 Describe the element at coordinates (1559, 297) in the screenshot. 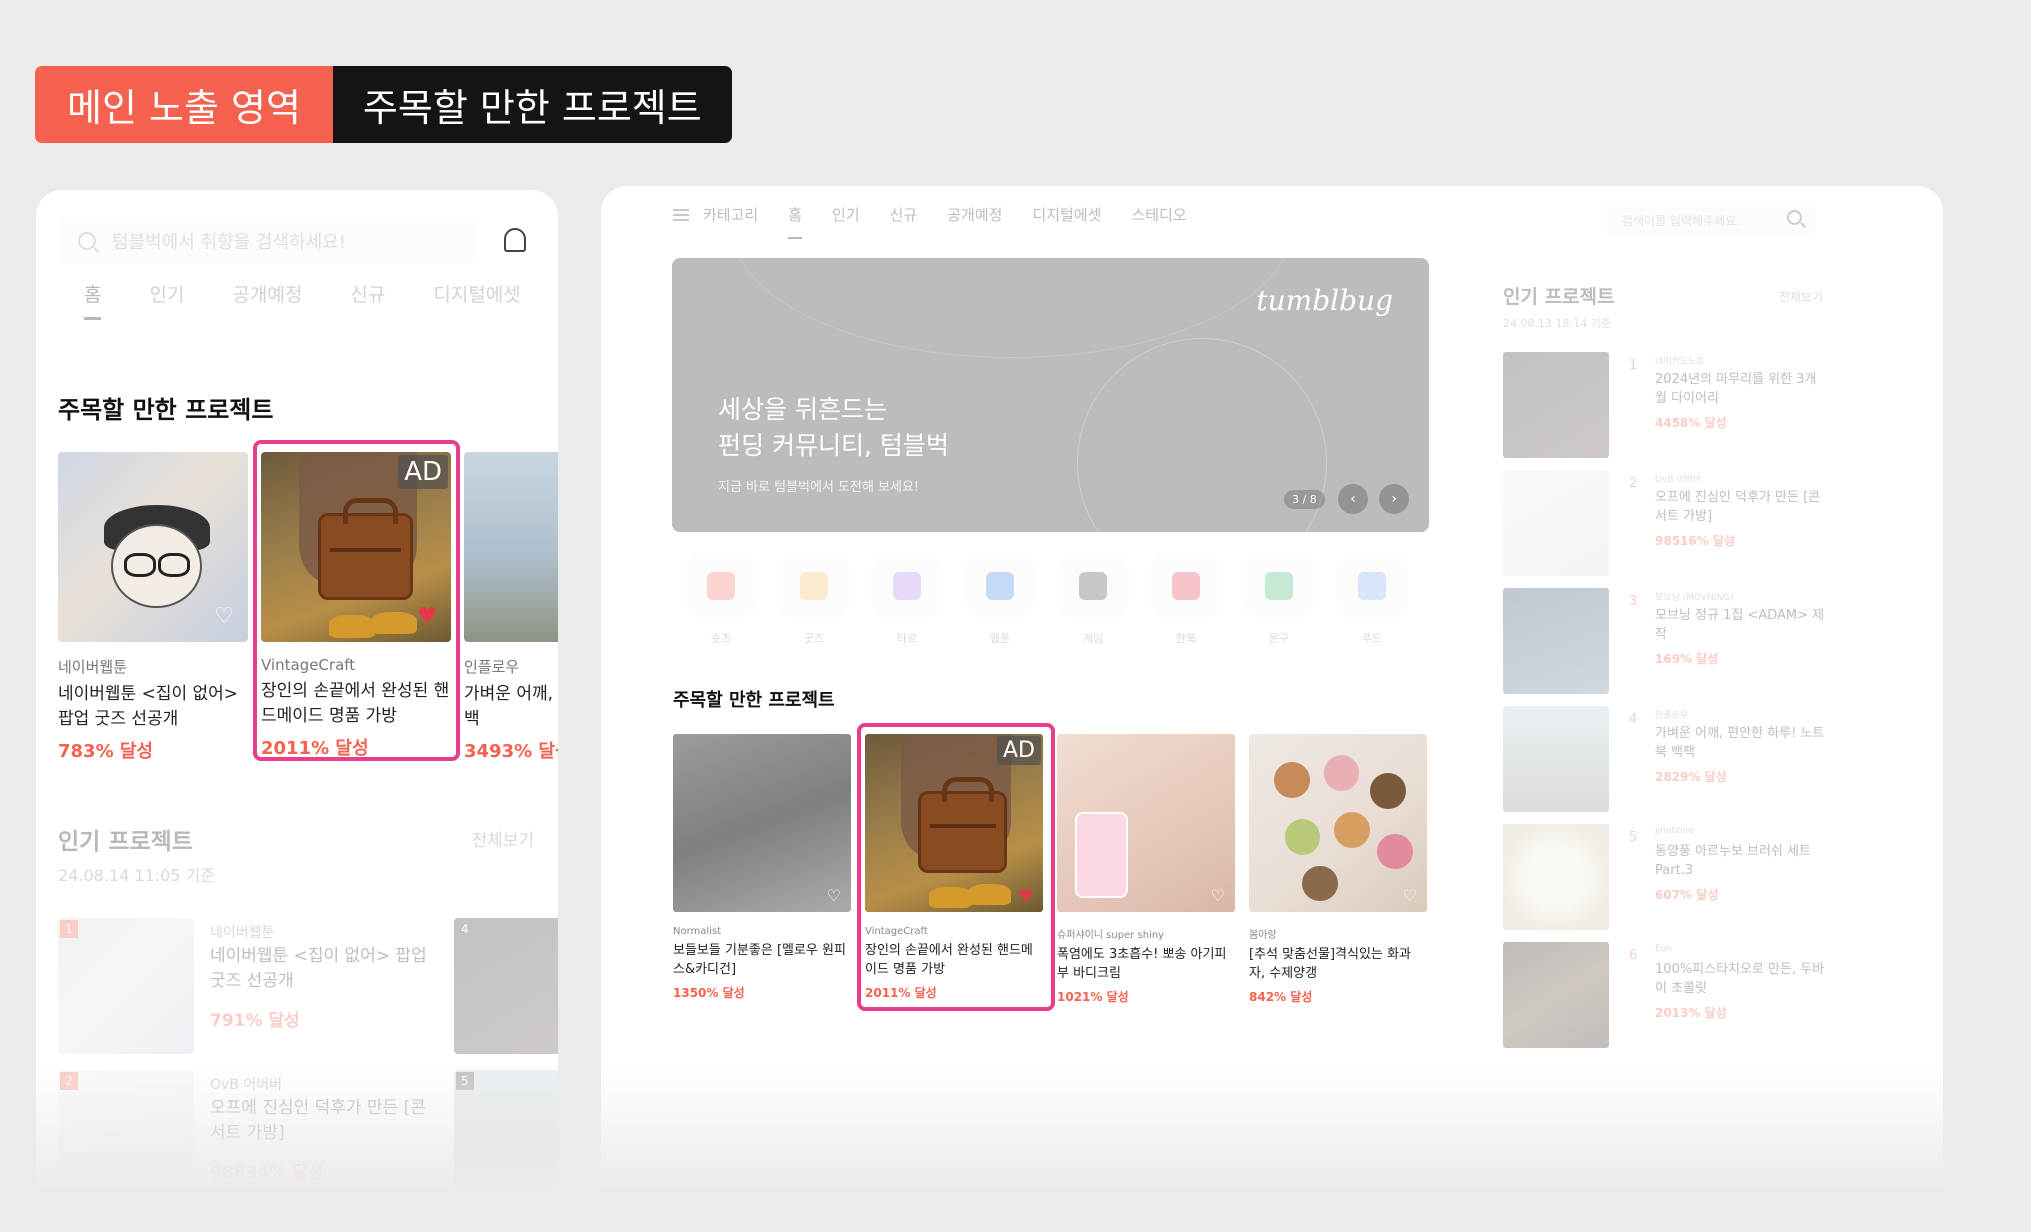

I see `popular-title: 인기 프로젝트` at that location.